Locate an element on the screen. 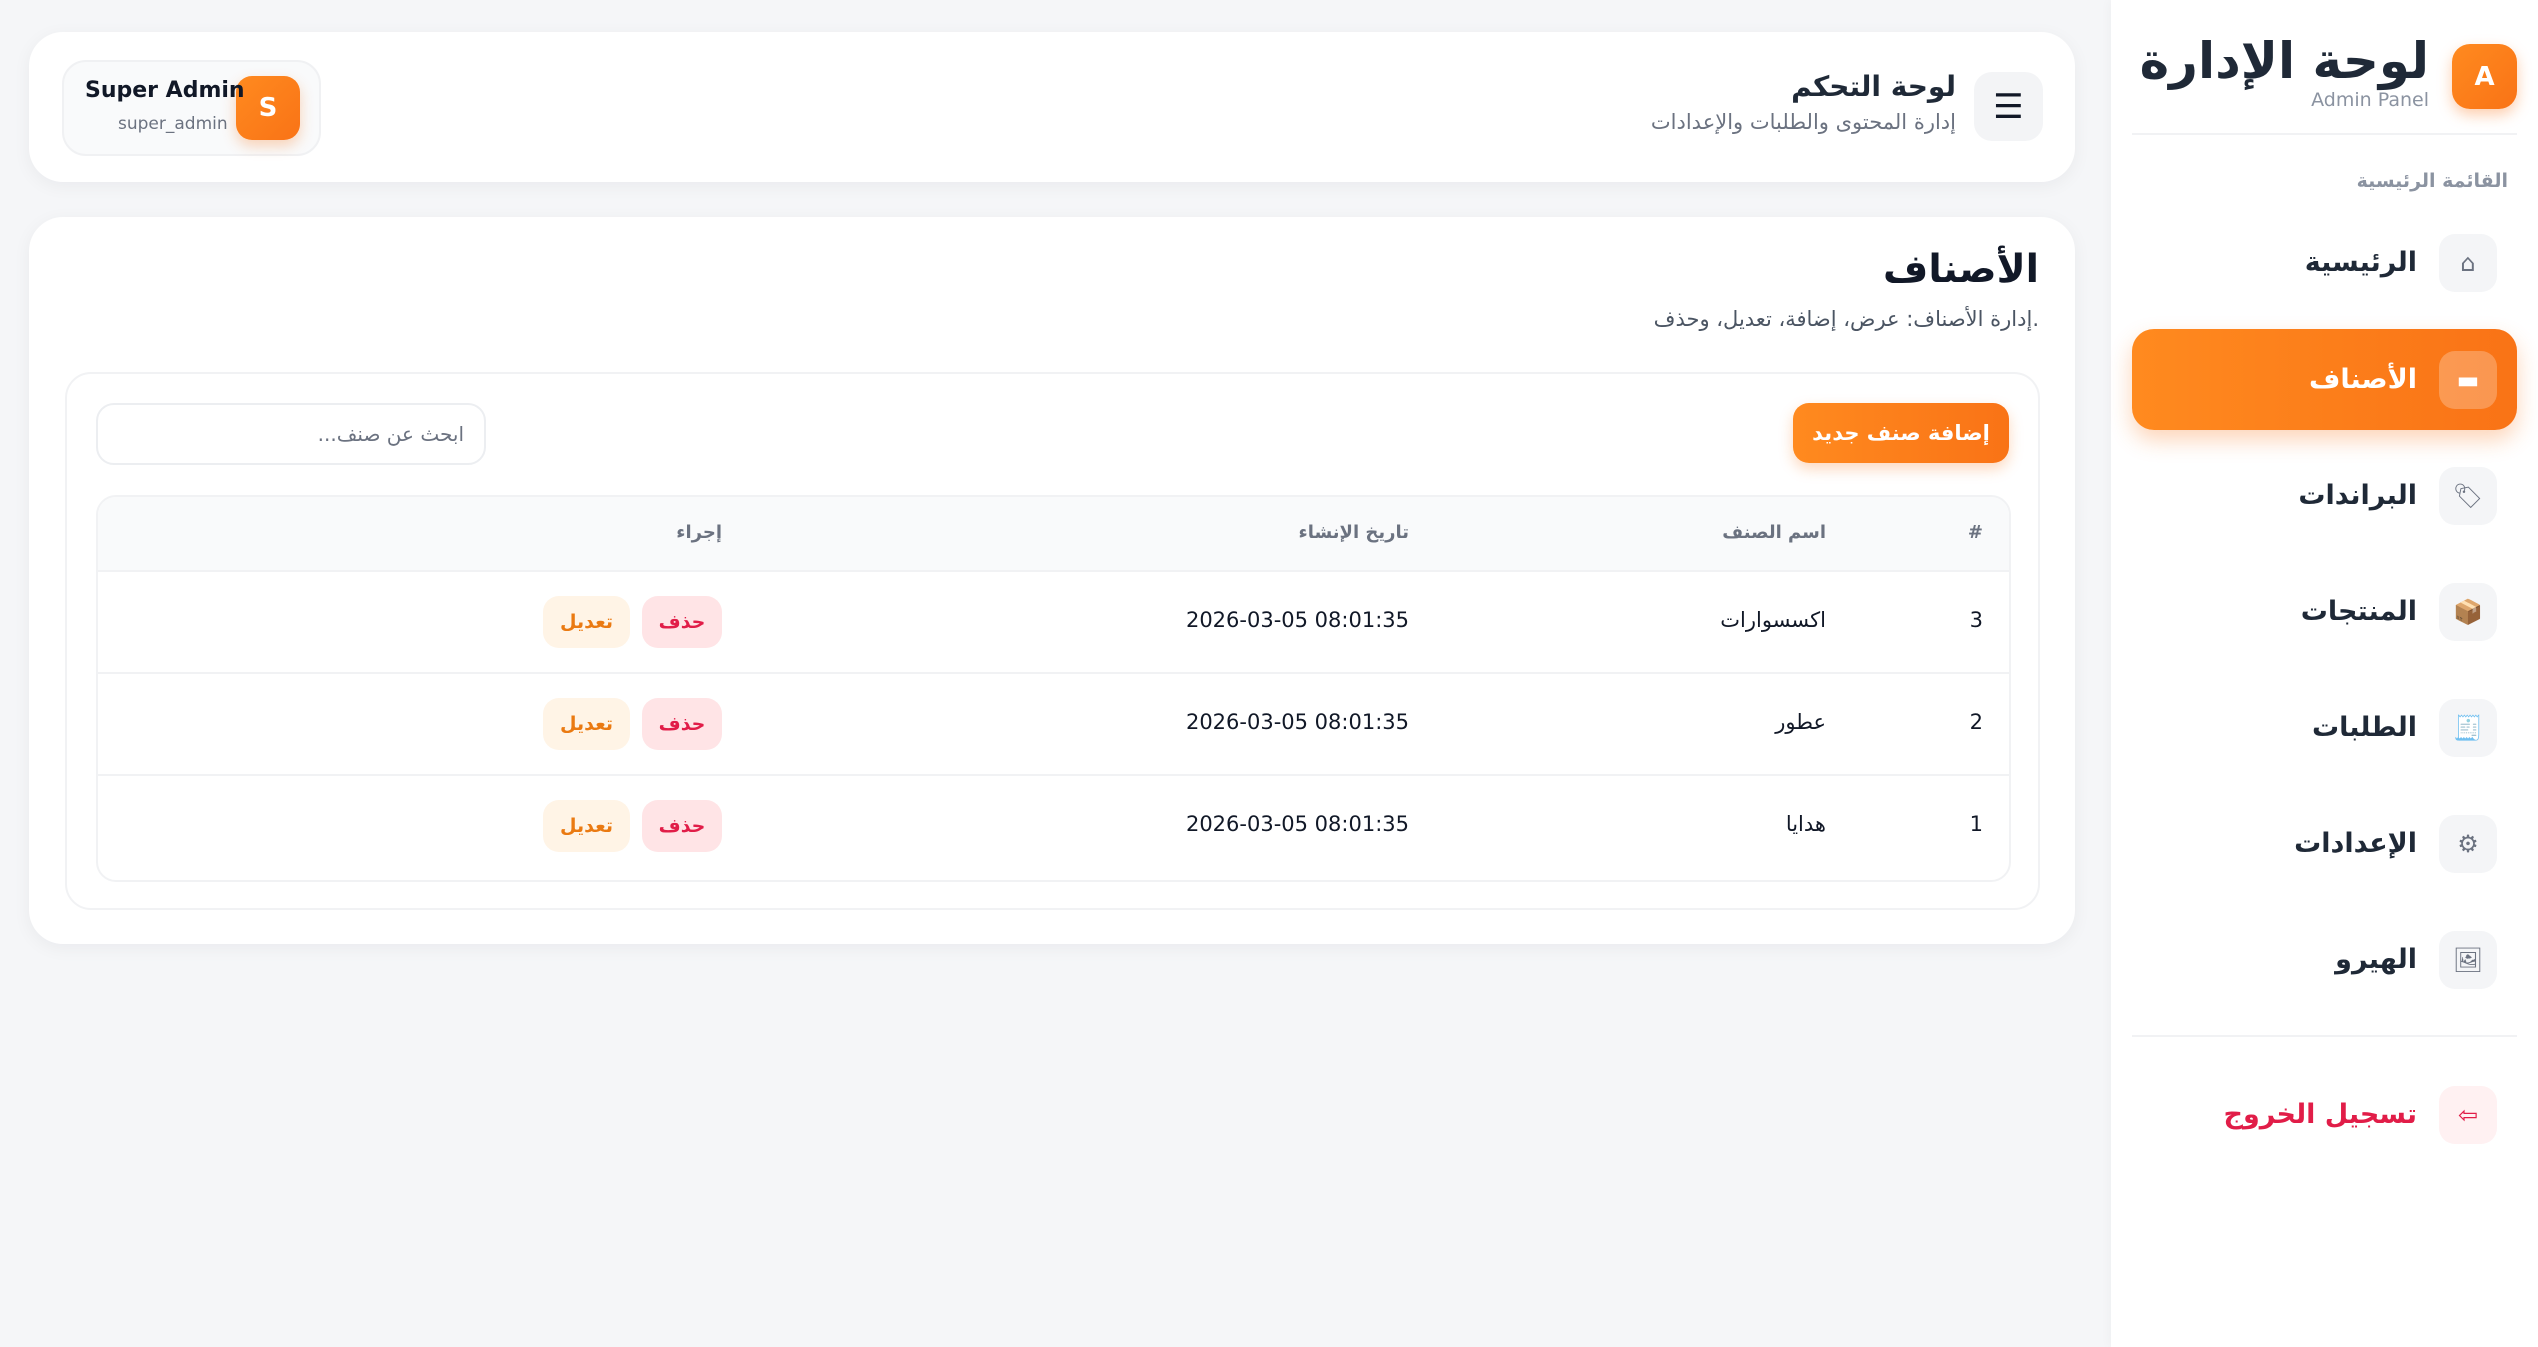 Image resolution: width=2538 pixels, height=1347 pixels. page-title: الأصناف is located at coordinates (1961, 269).